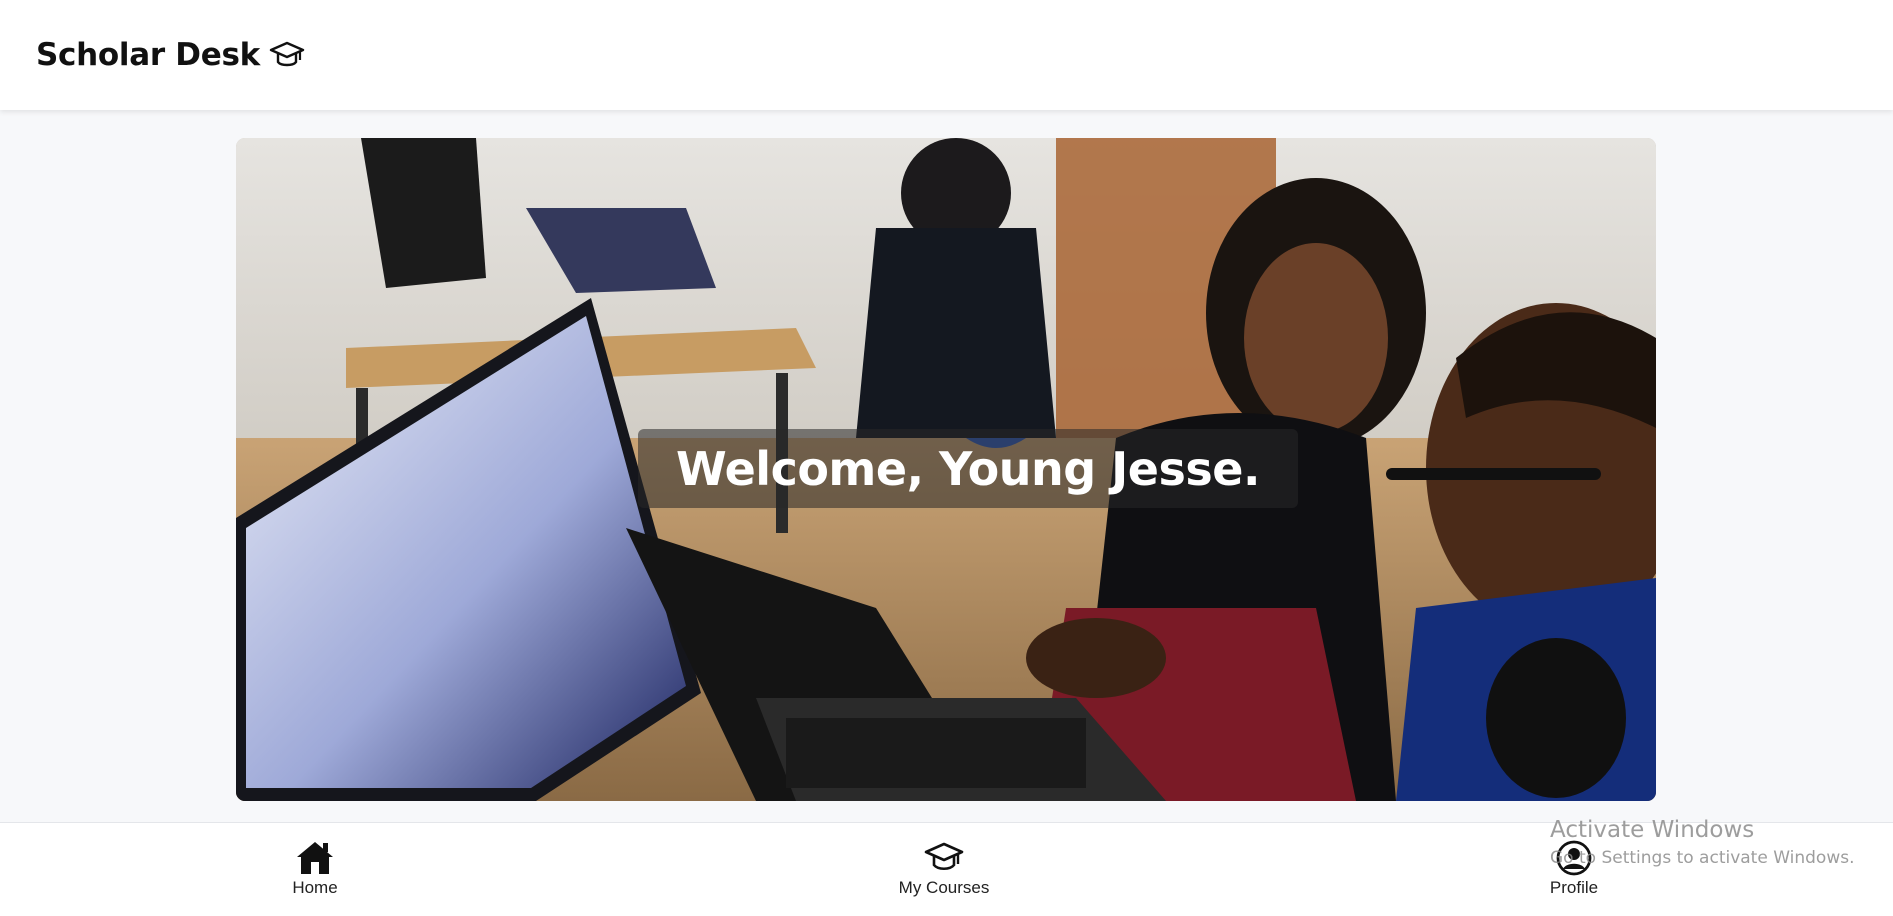 This screenshot has width=1893, height=916. I want to click on nav-profile-label: Profile, so click(1574, 887).